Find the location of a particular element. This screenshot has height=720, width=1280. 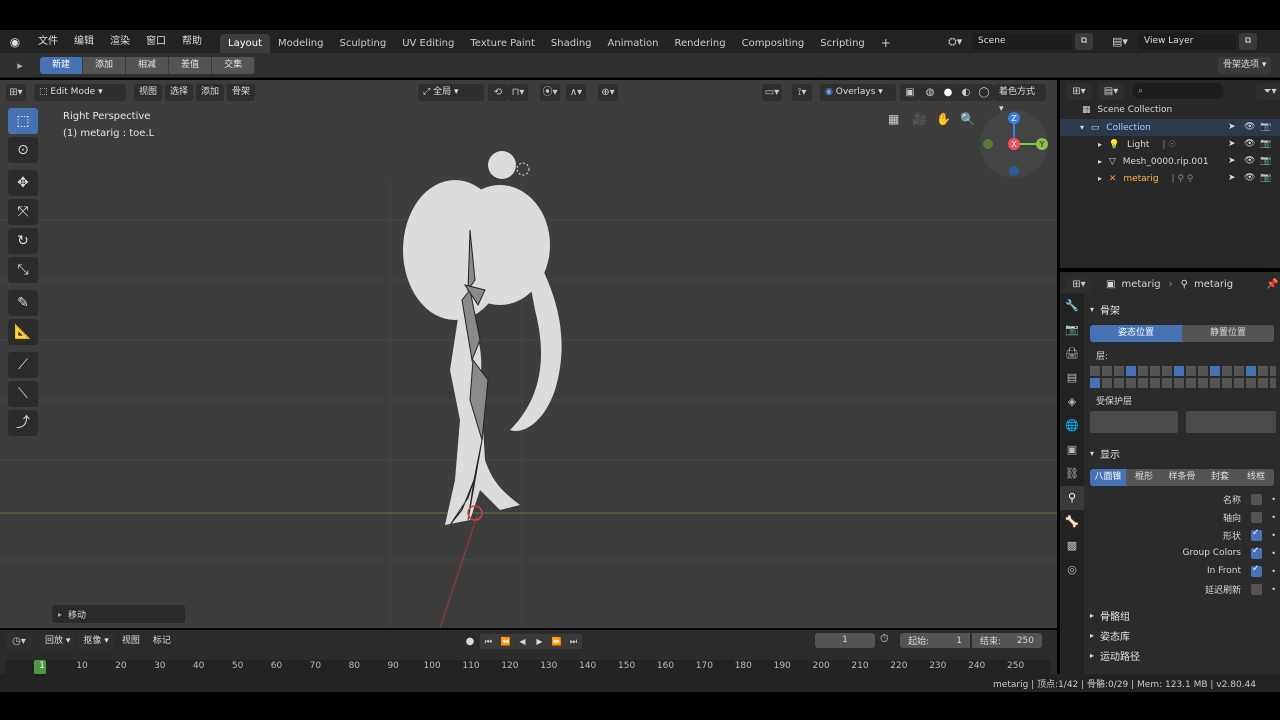

tab-compositing: Compositing is located at coordinates (773, 43).